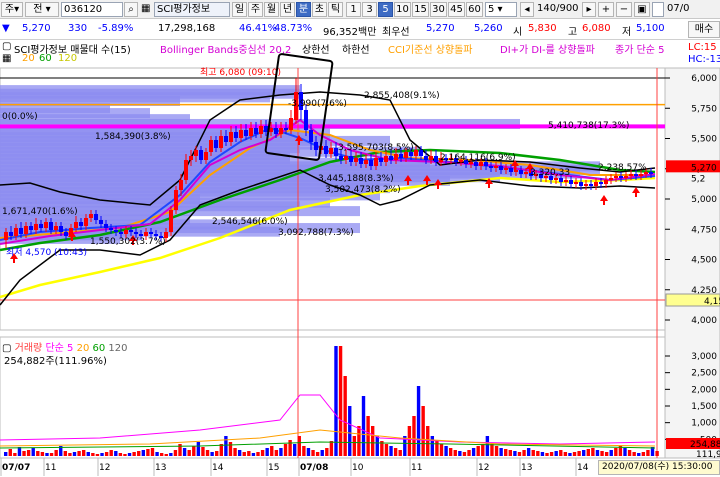 The image size is (720, 477). Describe the element at coordinates (358, 468) in the screenshot. I see `x-axis-label: 10` at that location.